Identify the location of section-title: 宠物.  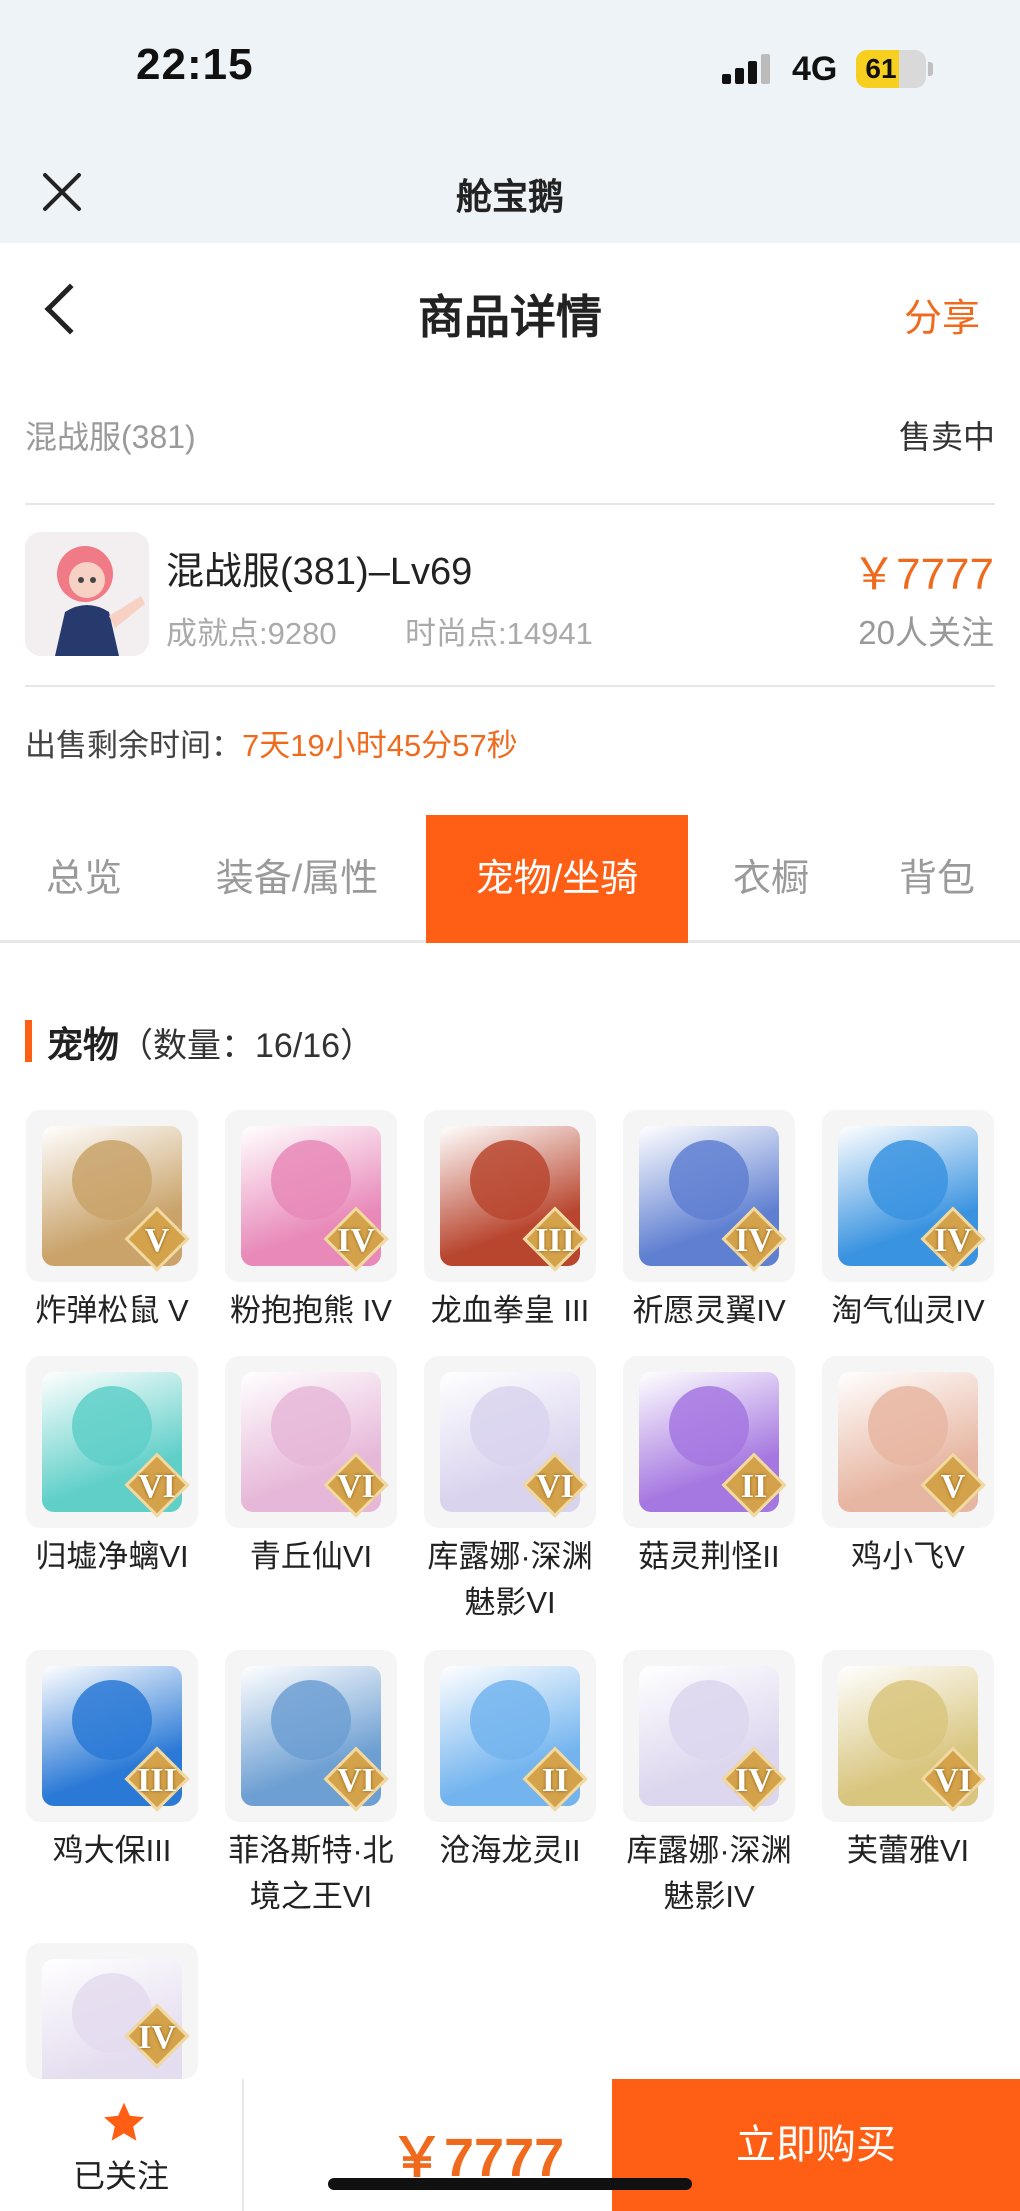
(83, 1044).